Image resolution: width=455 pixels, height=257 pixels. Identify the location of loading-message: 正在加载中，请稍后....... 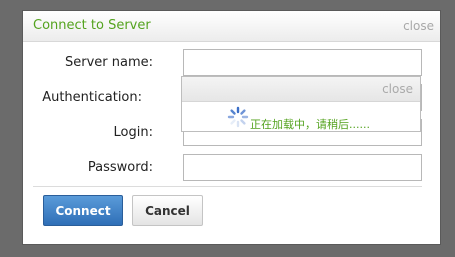
(310, 124).